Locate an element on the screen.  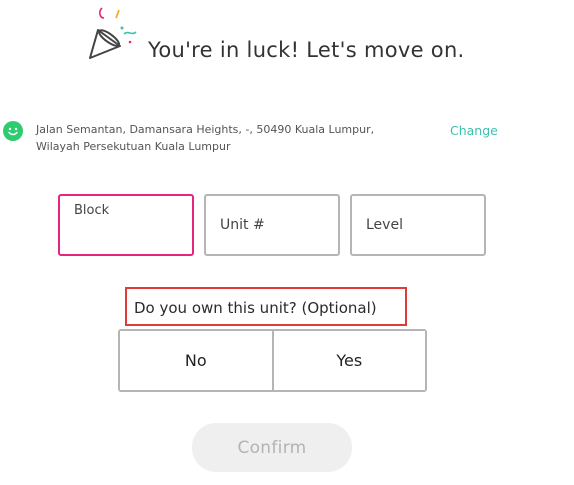
party-popper-icon is located at coordinates (113, 33).